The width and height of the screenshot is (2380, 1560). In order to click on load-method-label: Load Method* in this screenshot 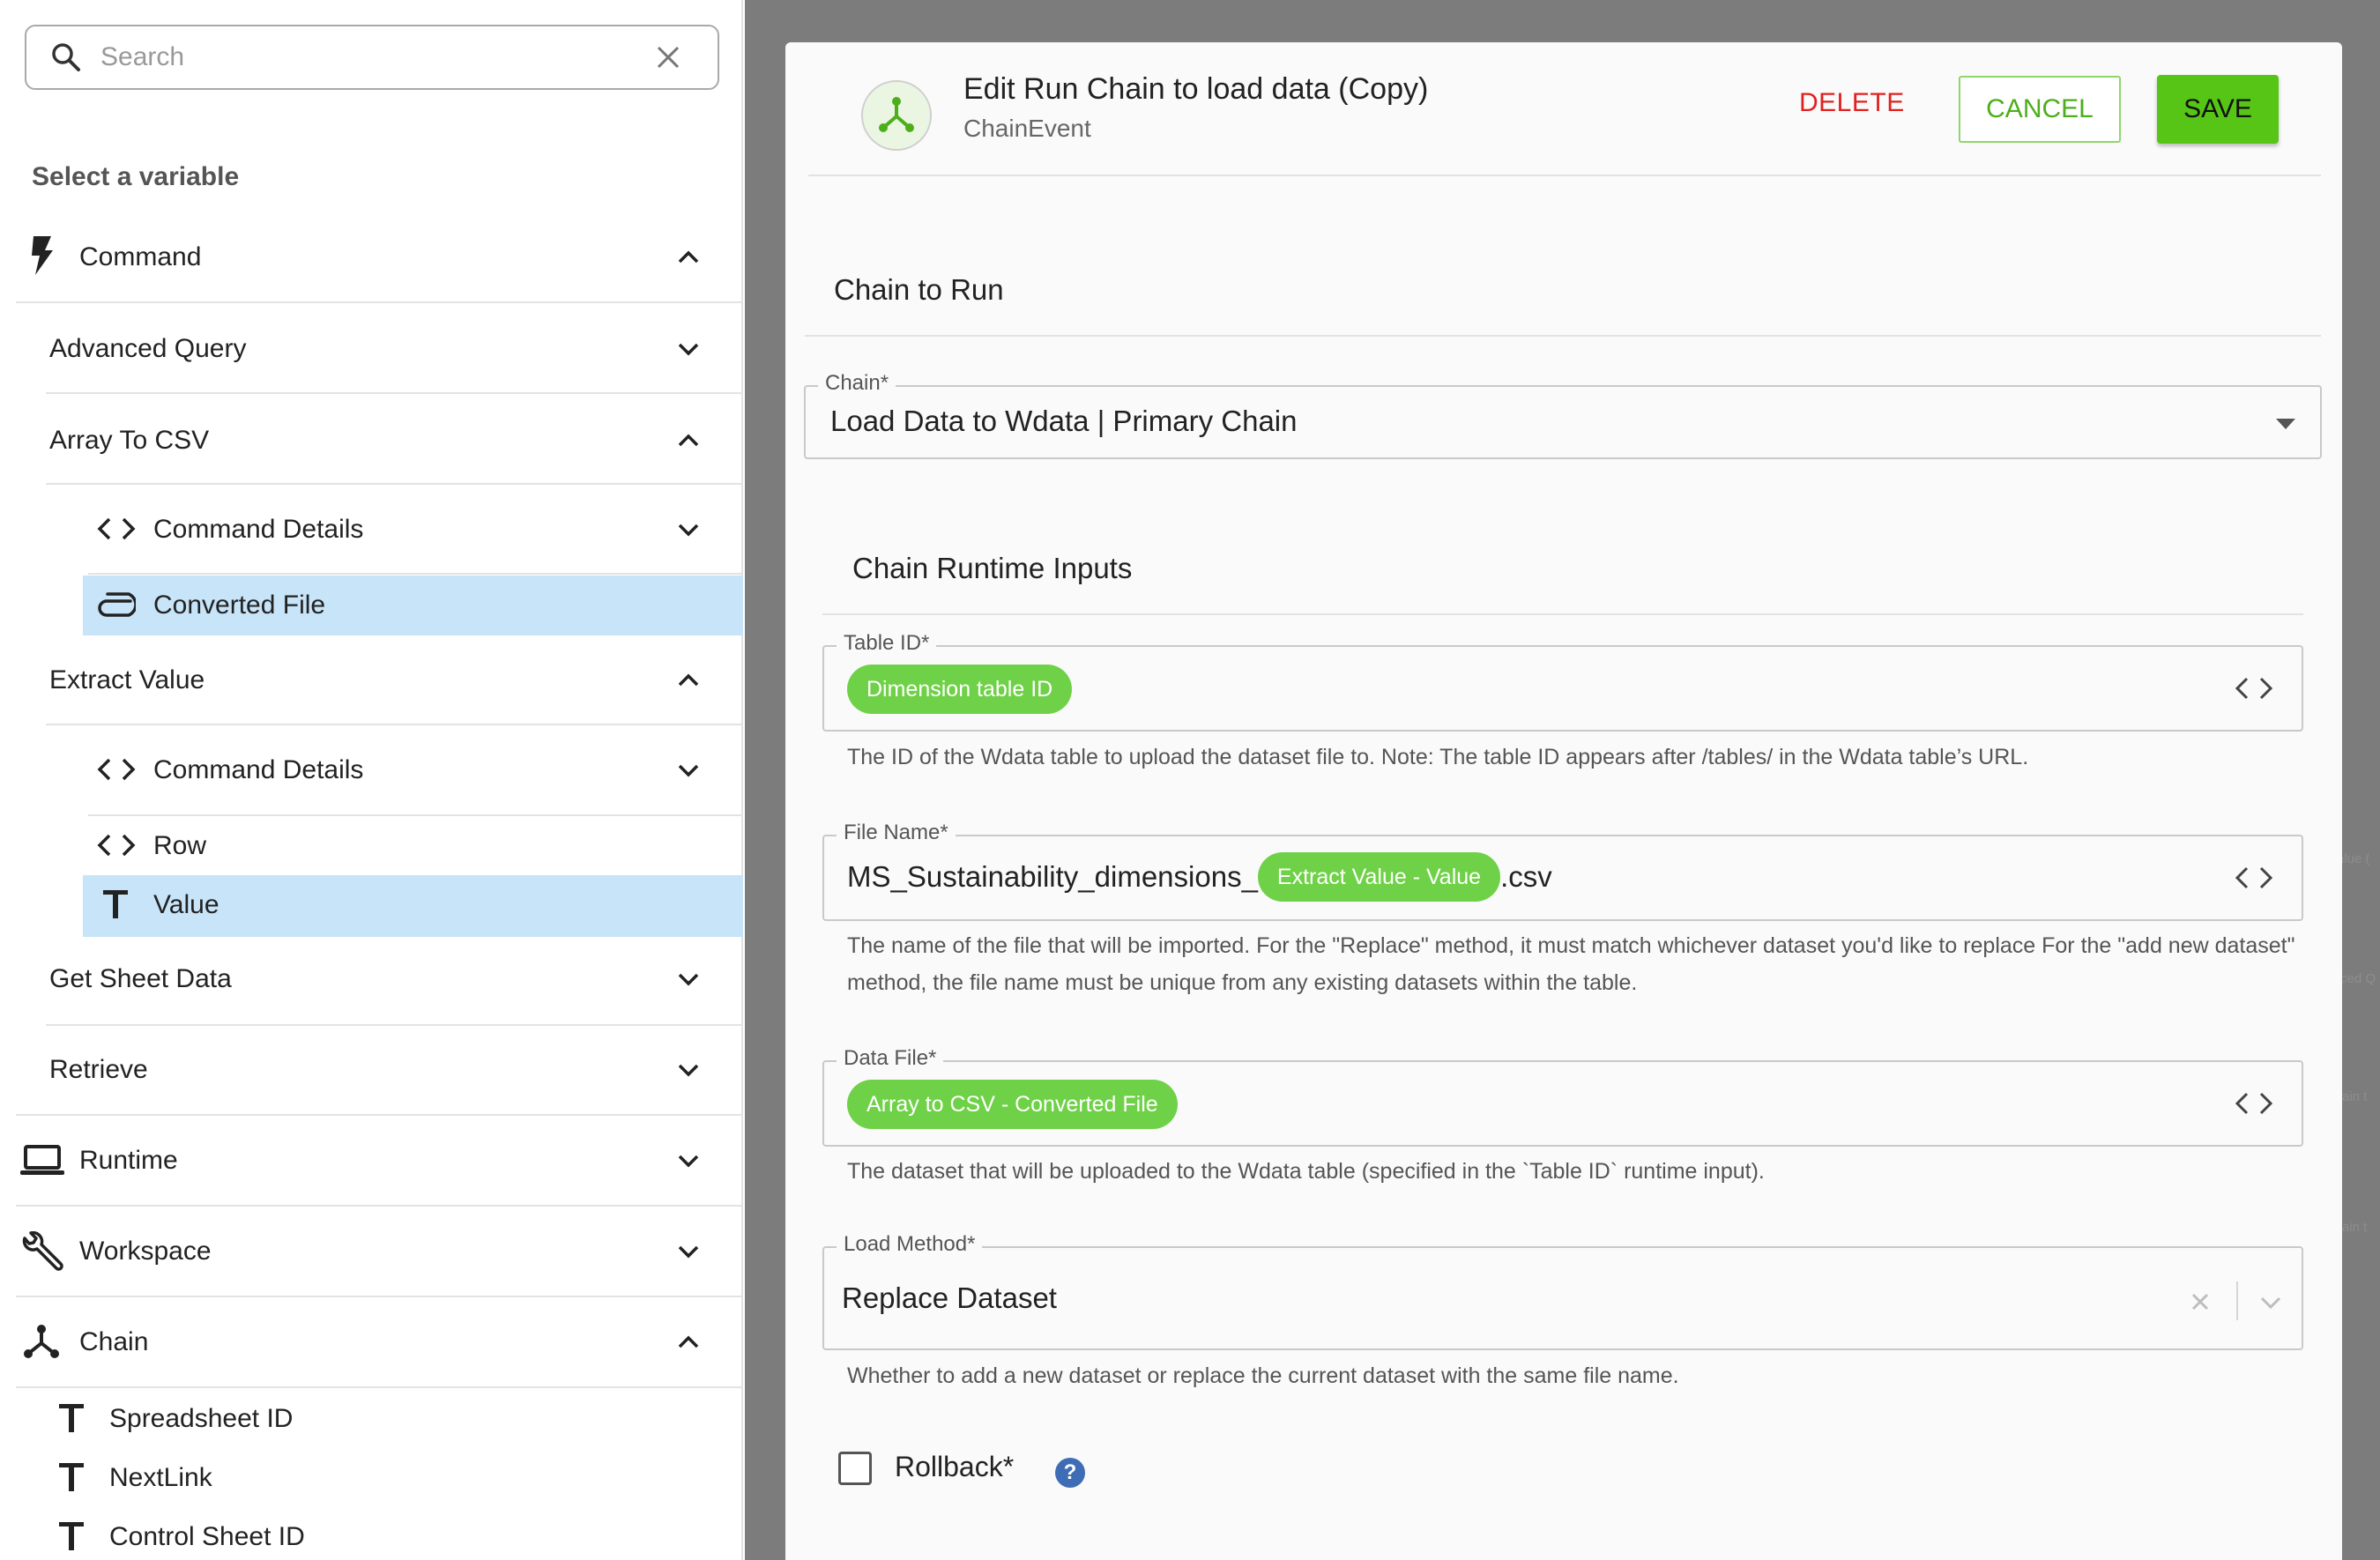, I will do `click(910, 1244)`.